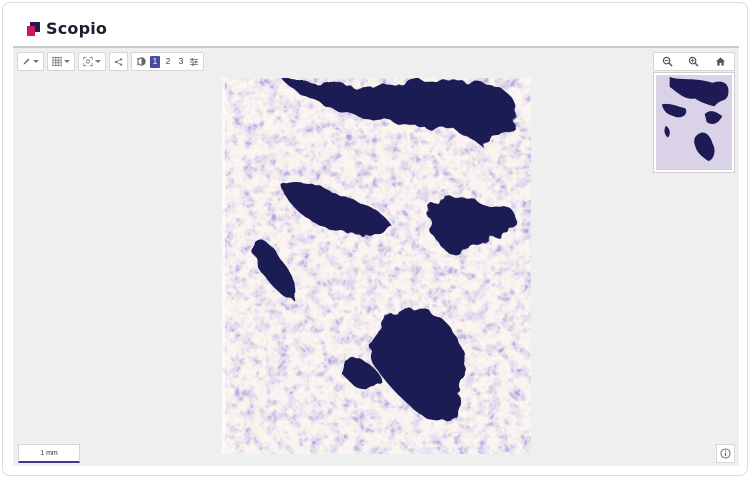 Image resolution: width=750 pixels, height=478 pixels. I want to click on focus-button, so click(92, 61).